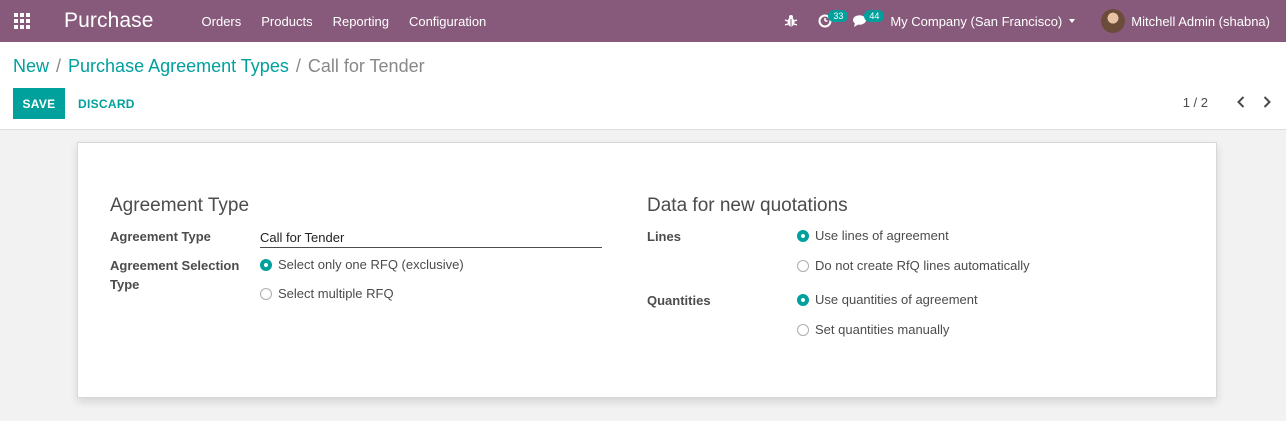 The image size is (1286, 421). Describe the element at coordinates (874, 16) in the screenshot. I see `message-count-badge: 44` at that location.